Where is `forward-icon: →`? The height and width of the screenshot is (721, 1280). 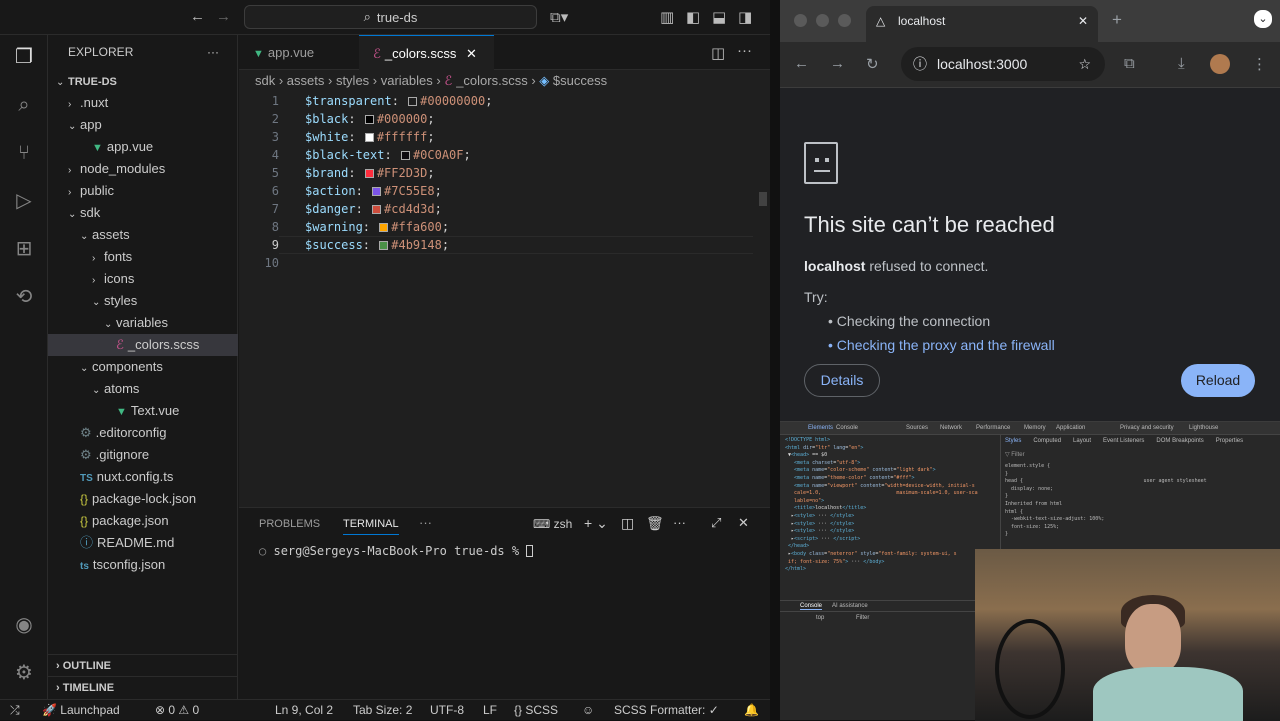
forward-icon: → is located at coordinates (837, 63).